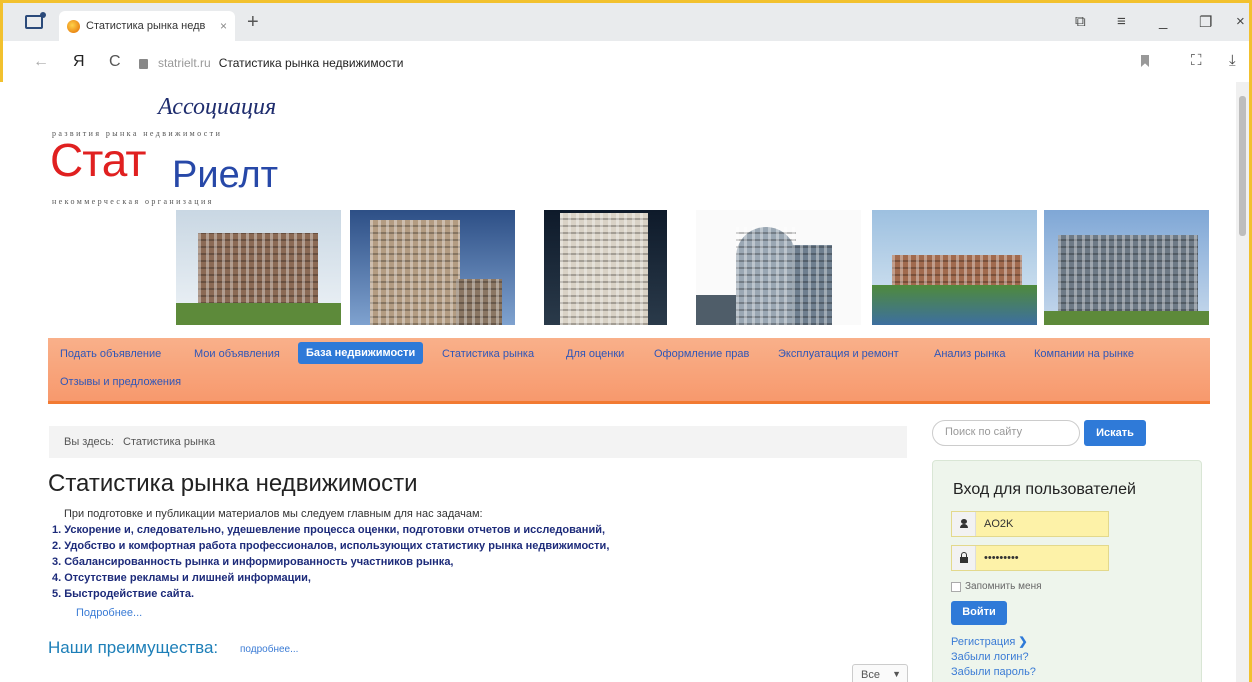 The image size is (1252, 682). I want to click on password-field: •••••••••, so click(1030, 558).